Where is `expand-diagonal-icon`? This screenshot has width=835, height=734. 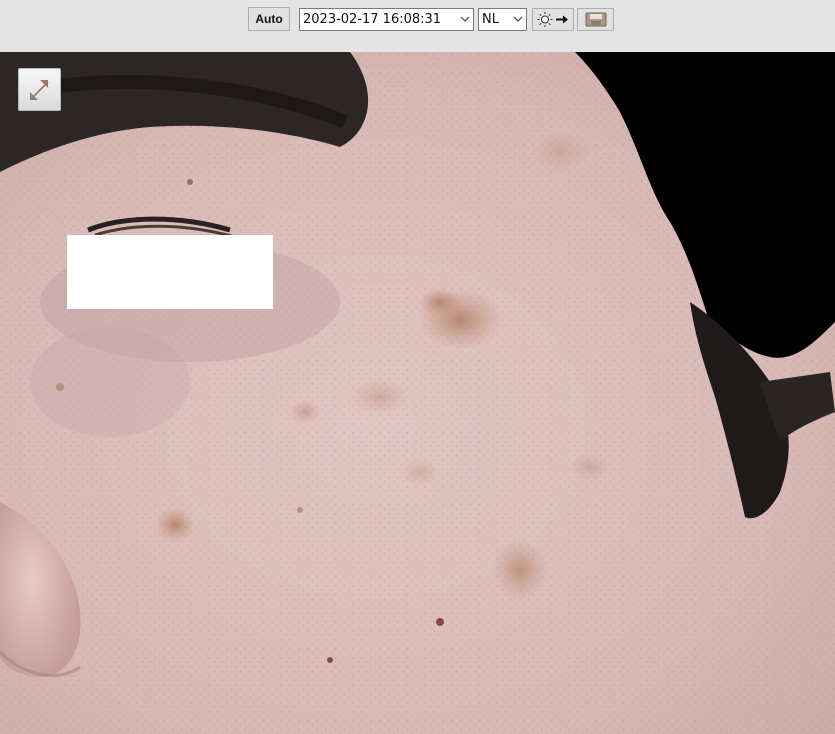
expand-diagonal-icon is located at coordinates (39, 89).